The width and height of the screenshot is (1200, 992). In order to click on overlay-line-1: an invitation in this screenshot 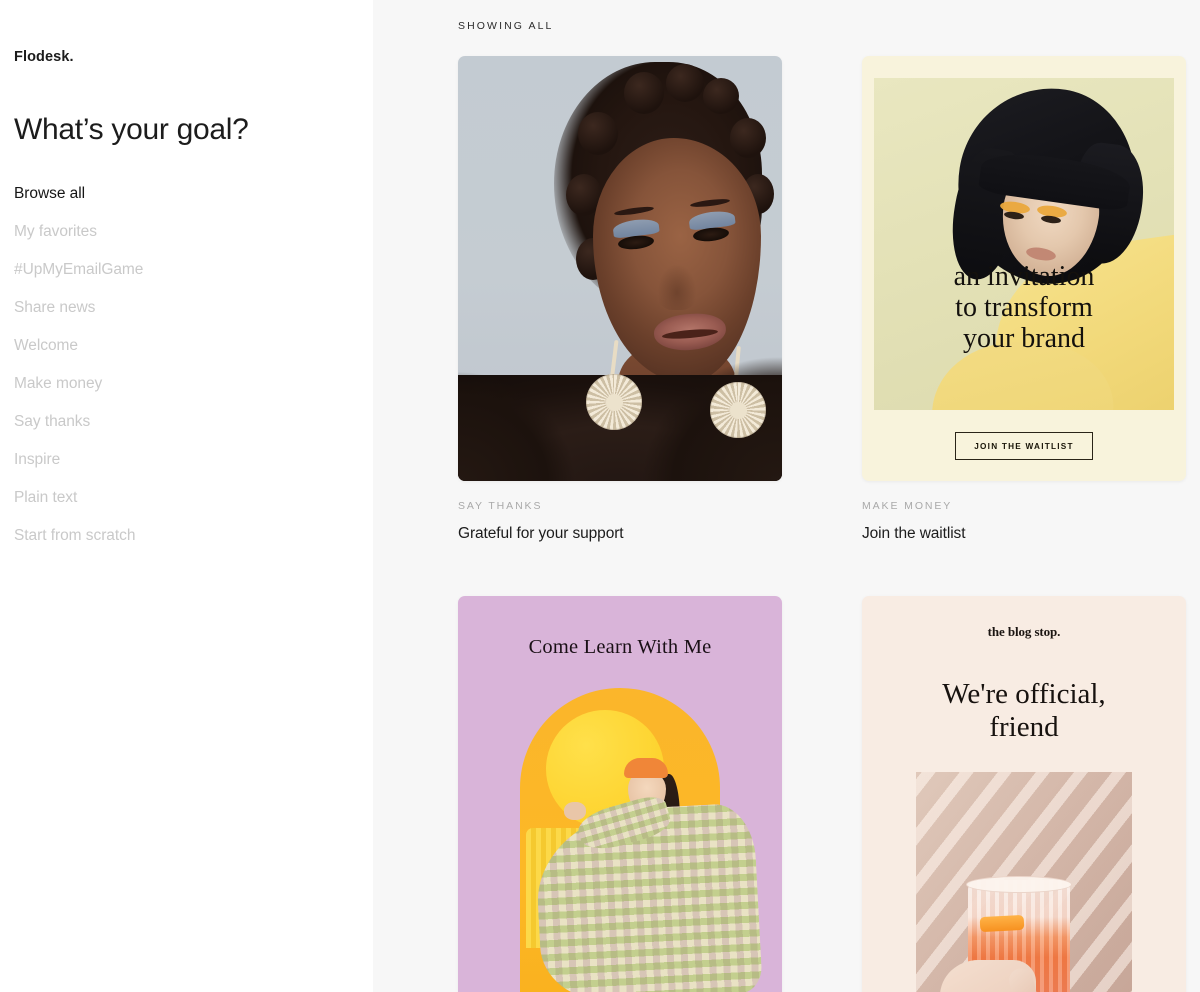, I will do `click(1024, 276)`.